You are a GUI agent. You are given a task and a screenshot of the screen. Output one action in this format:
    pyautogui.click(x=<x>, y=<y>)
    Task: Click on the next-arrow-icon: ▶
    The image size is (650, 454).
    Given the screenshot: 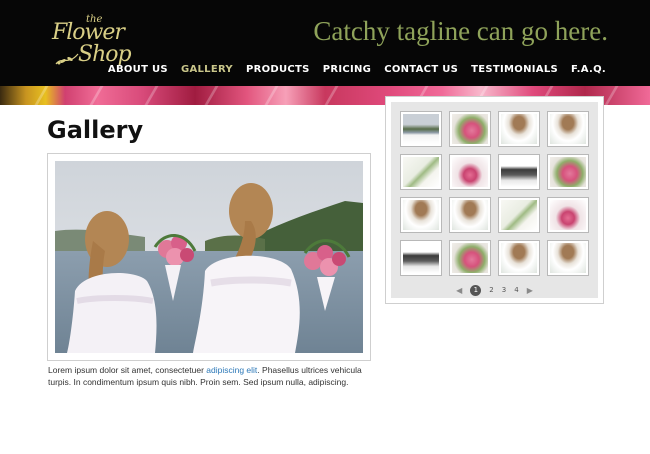 What is the action you would take?
    pyautogui.click(x=530, y=290)
    